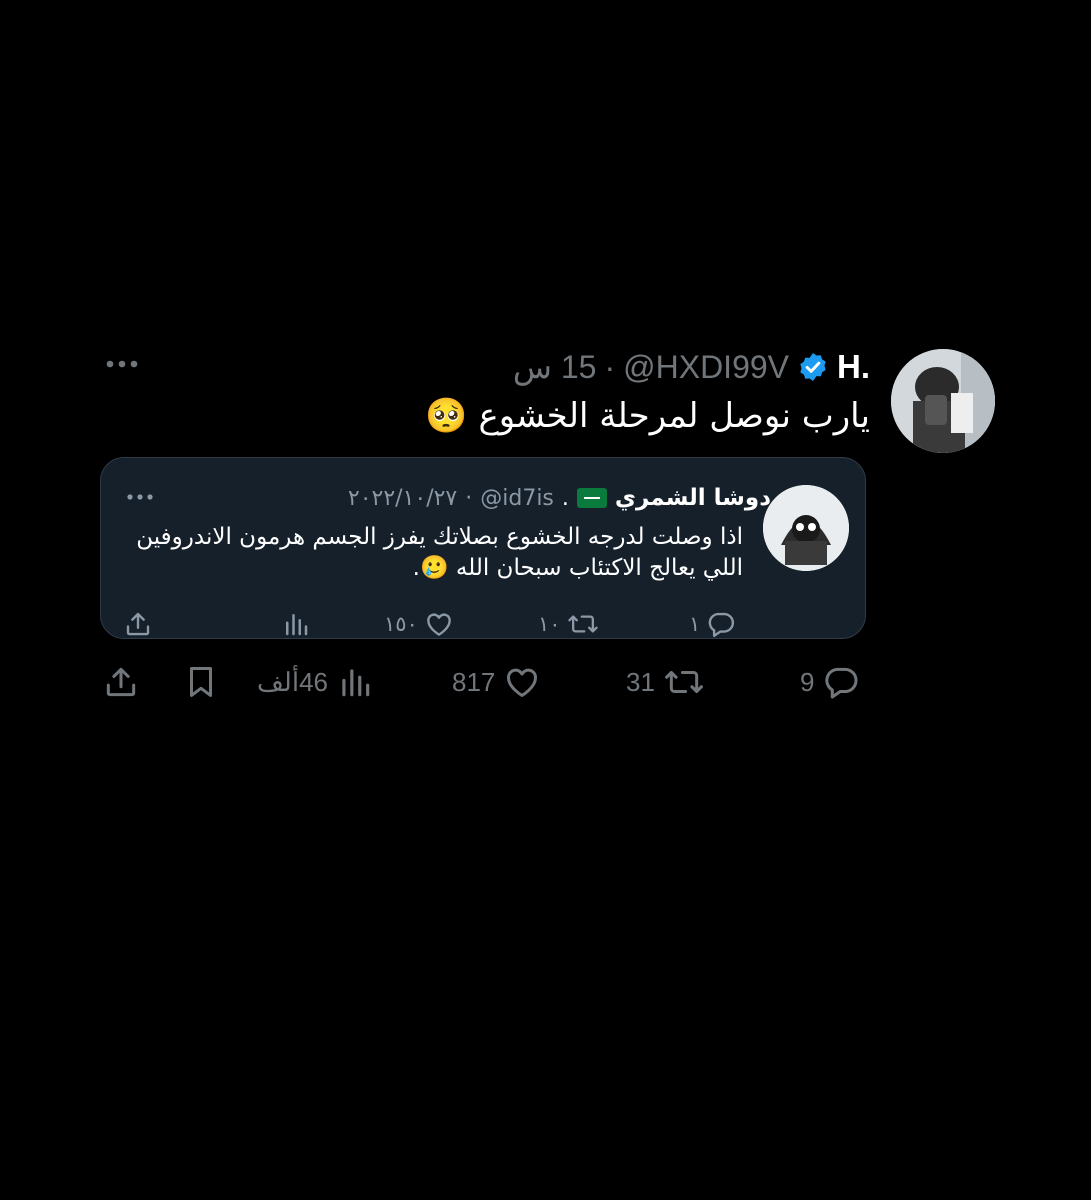  What do you see at coordinates (402, 498) in the screenshot?
I see `quoted-tweet-date: ٢٠٢٢/١٠/٢٧` at bounding box center [402, 498].